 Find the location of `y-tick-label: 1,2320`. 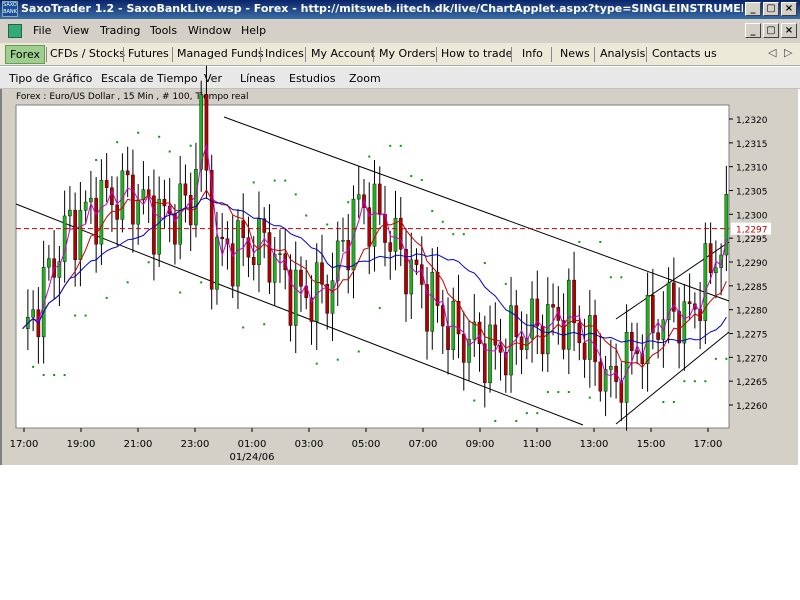

y-tick-label: 1,2320 is located at coordinates (752, 121).